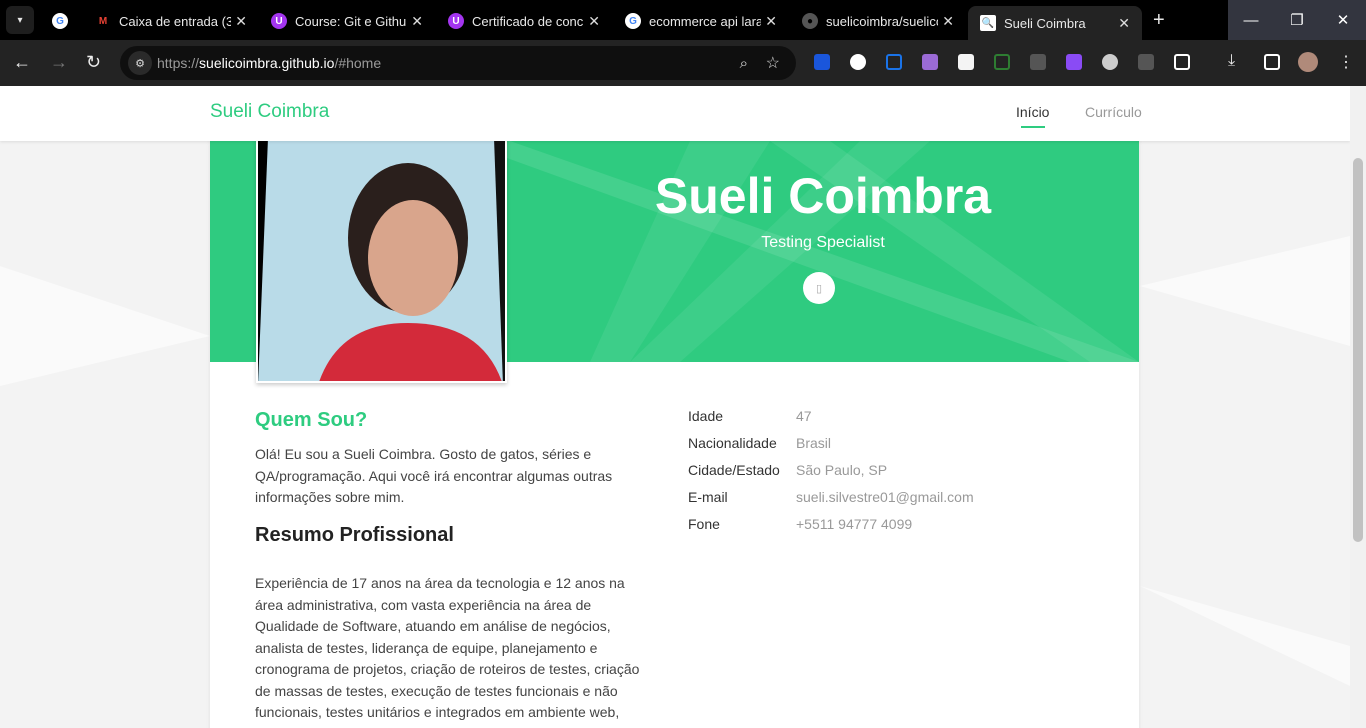 Image resolution: width=1366 pixels, height=728 pixels. Describe the element at coordinates (1159, 20) in the screenshot. I see `new-tab-icon: +` at that location.